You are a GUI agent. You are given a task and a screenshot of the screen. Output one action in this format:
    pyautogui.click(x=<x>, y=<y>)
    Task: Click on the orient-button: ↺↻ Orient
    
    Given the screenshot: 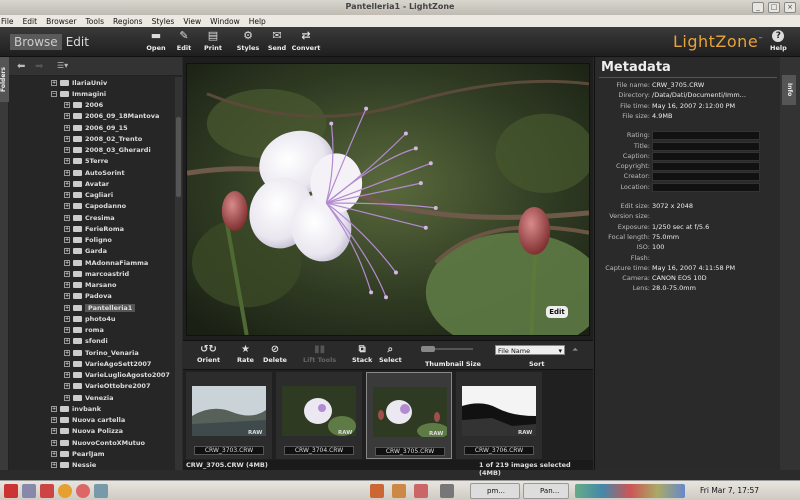 What is the action you would take?
    pyautogui.click(x=208, y=354)
    